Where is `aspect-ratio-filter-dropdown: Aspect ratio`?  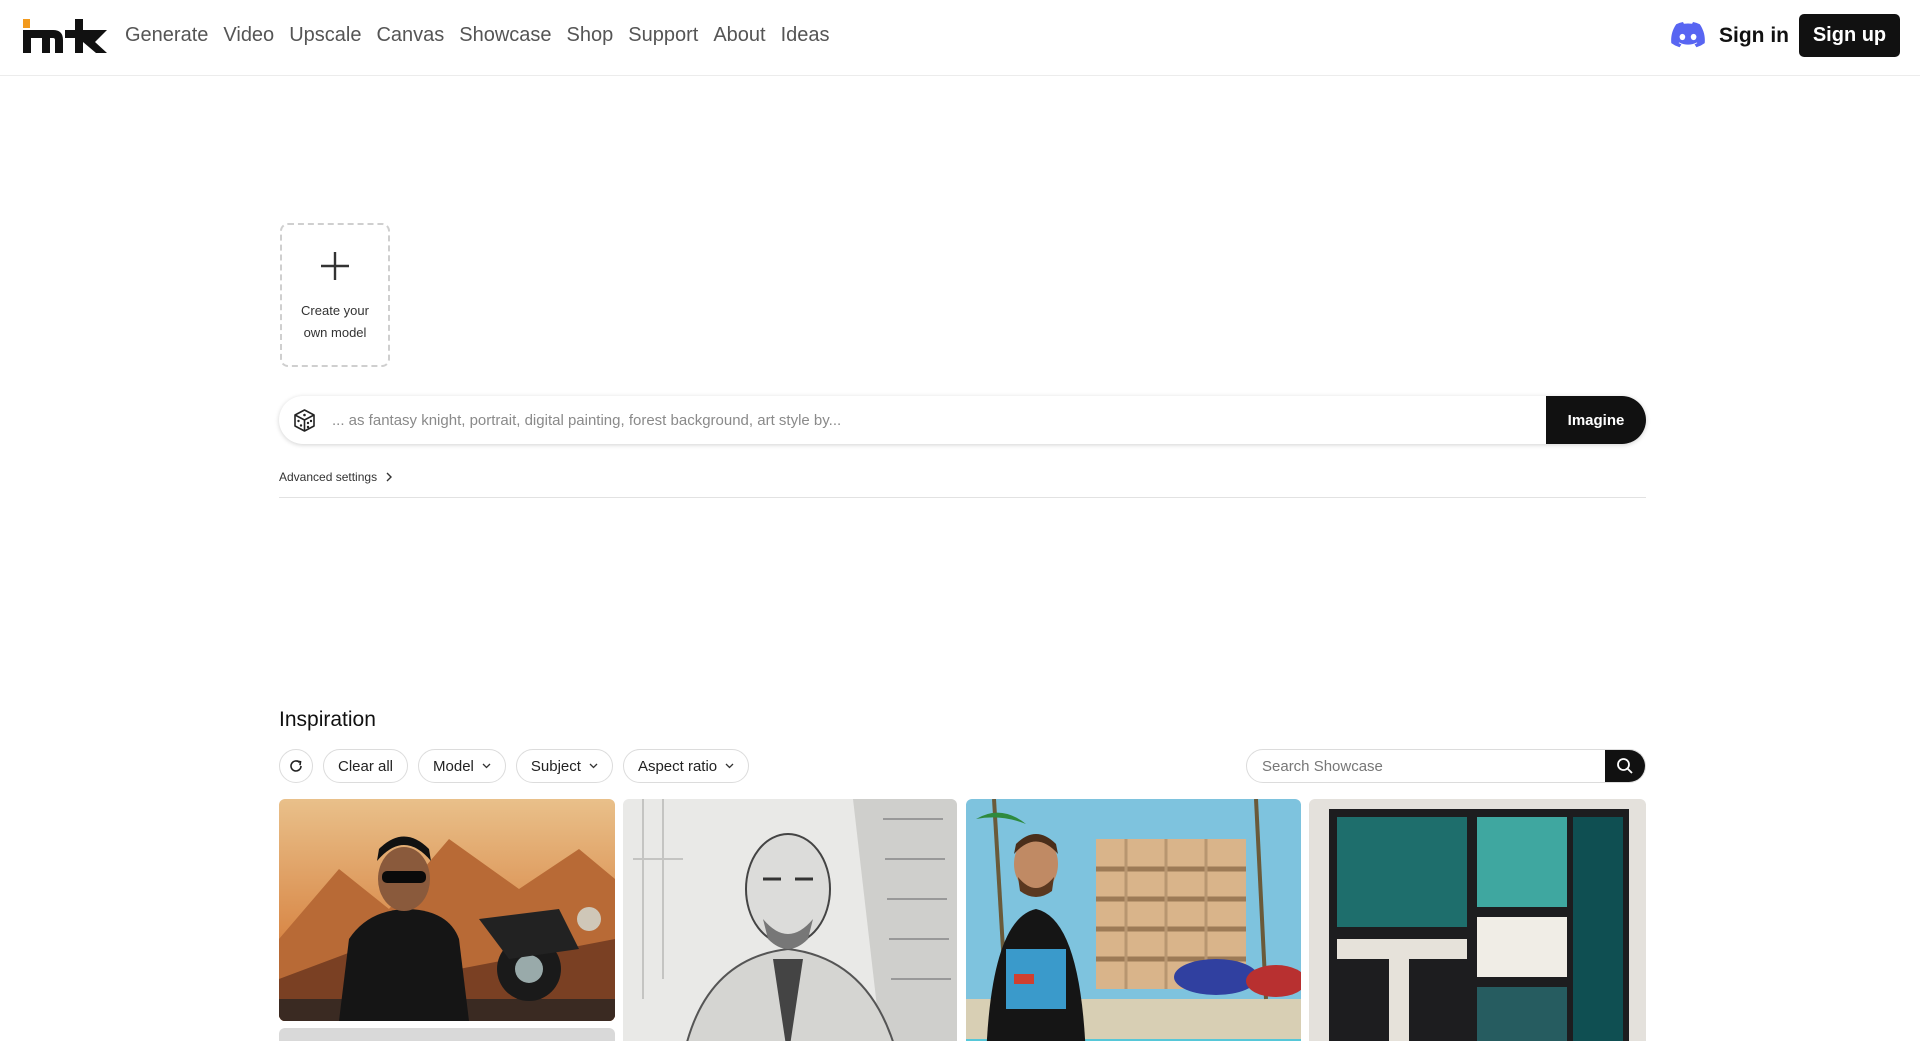
aspect-ratio-filter-dropdown: Aspect ratio is located at coordinates (686, 766).